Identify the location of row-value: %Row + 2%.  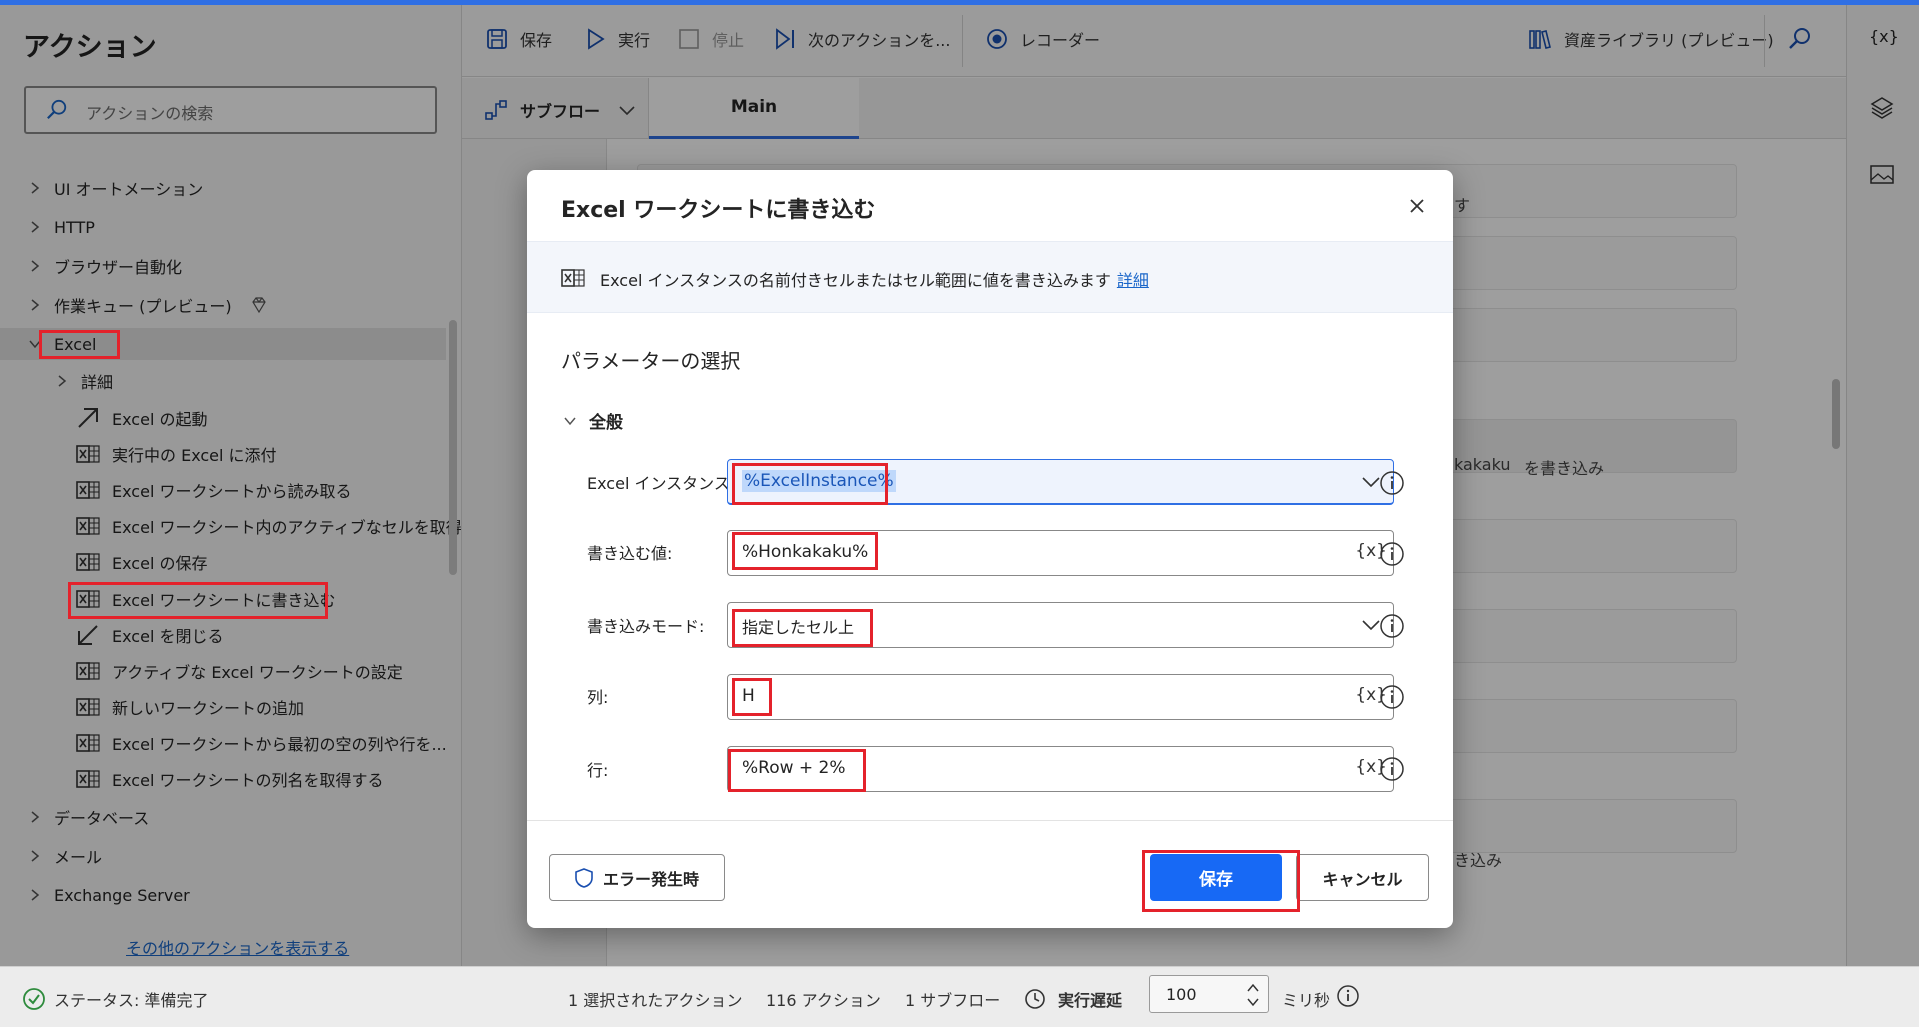
(794, 768).